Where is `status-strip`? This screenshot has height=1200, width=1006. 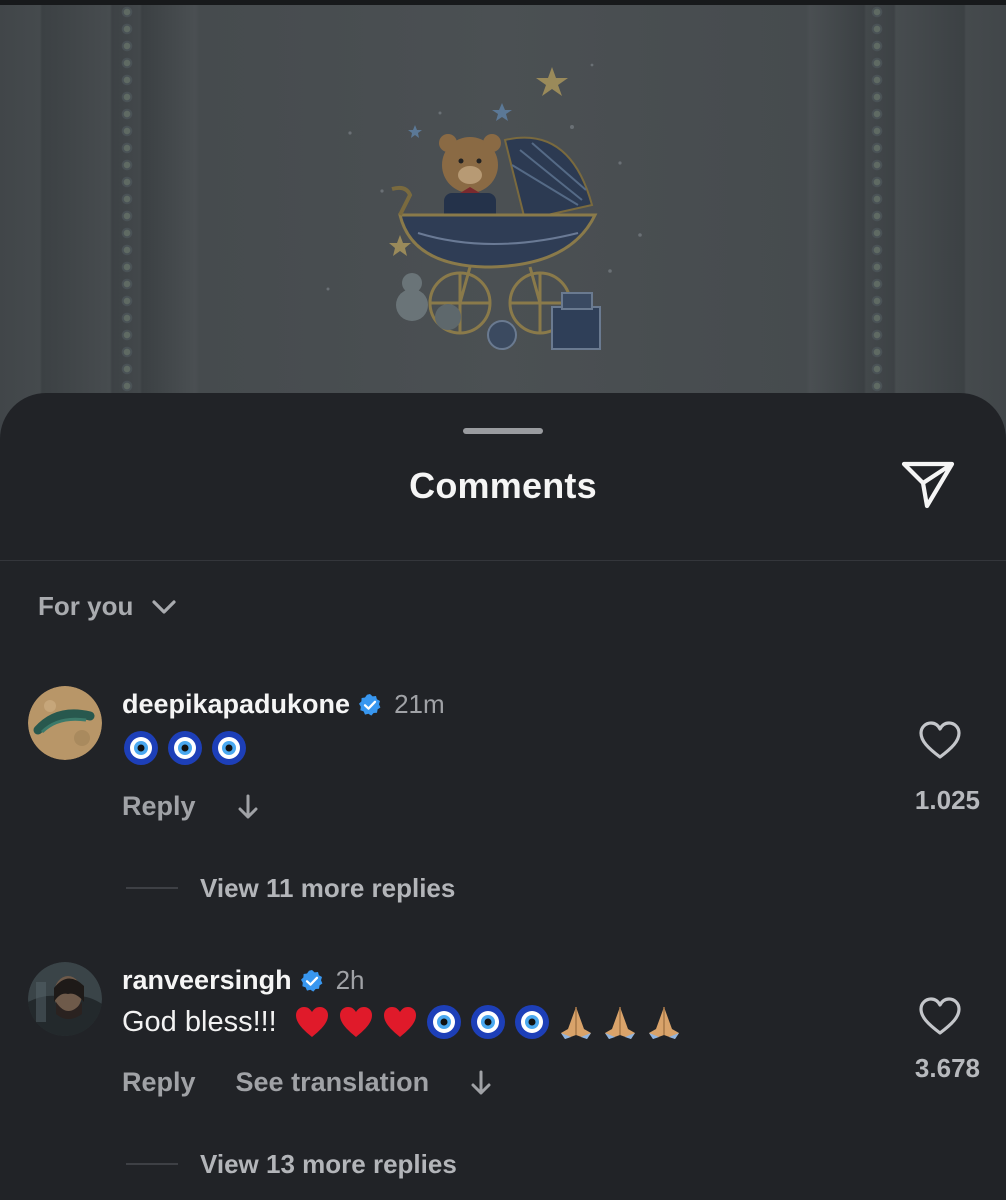 status-strip is located at coordinates (503, 2).